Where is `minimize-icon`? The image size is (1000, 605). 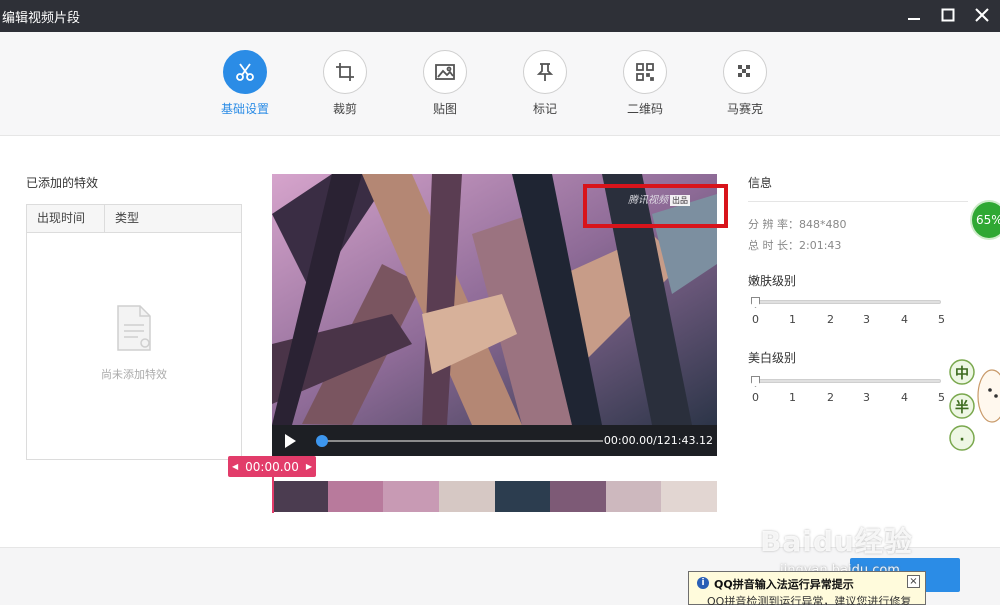
minimize-icon is located at coordinates (914, 19).